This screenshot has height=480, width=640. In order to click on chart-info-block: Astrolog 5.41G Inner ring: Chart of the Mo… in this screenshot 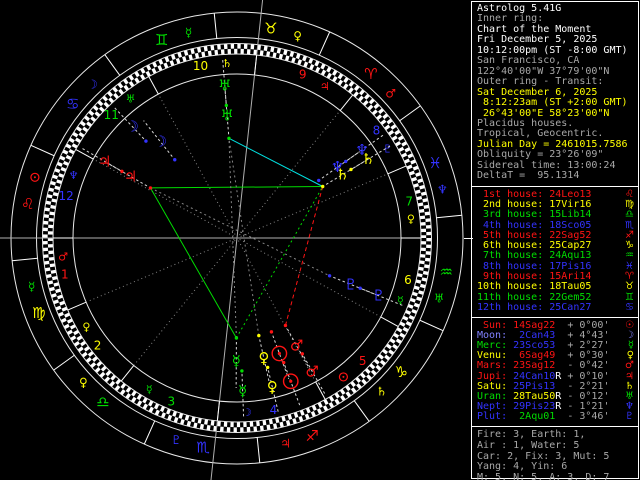, I will do `click(555, 92)`.